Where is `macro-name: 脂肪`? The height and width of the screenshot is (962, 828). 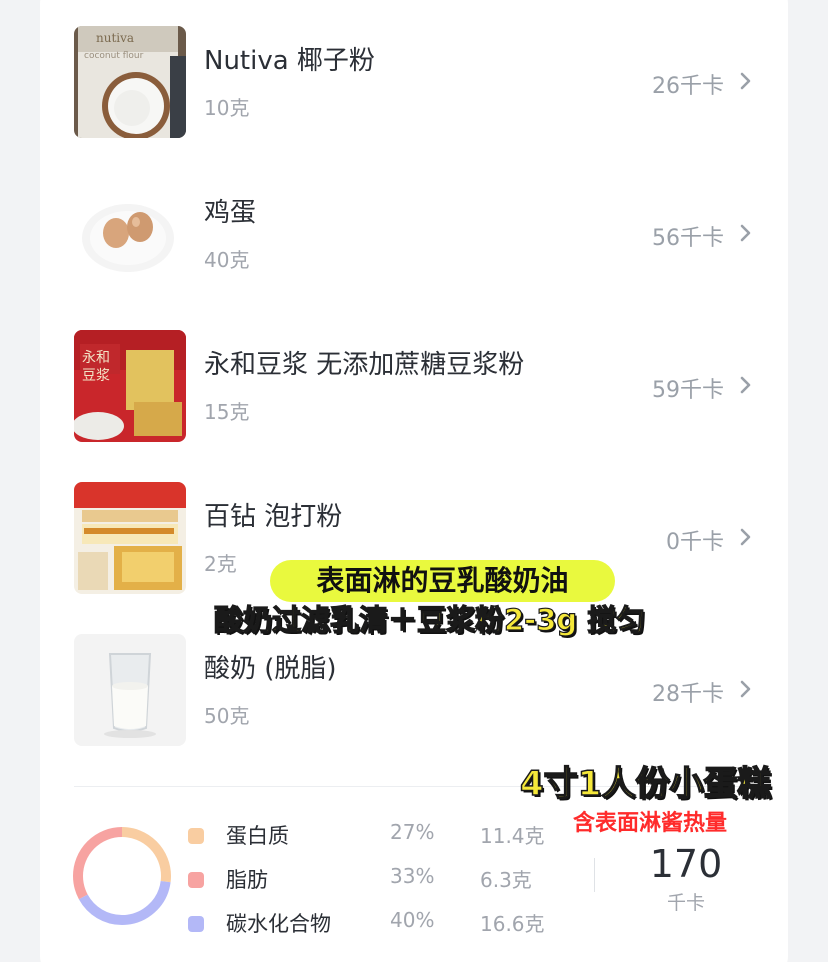
macro-name: 脂肪 is located at coordinates (247, 880).